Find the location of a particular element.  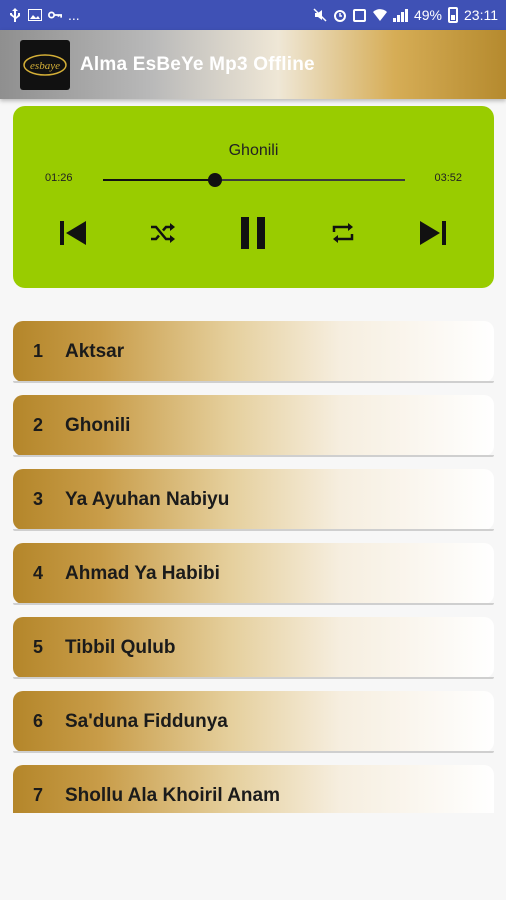

list-item: 3 Ya Ayuhan Nabiyu is located at coordinates (253, 500).